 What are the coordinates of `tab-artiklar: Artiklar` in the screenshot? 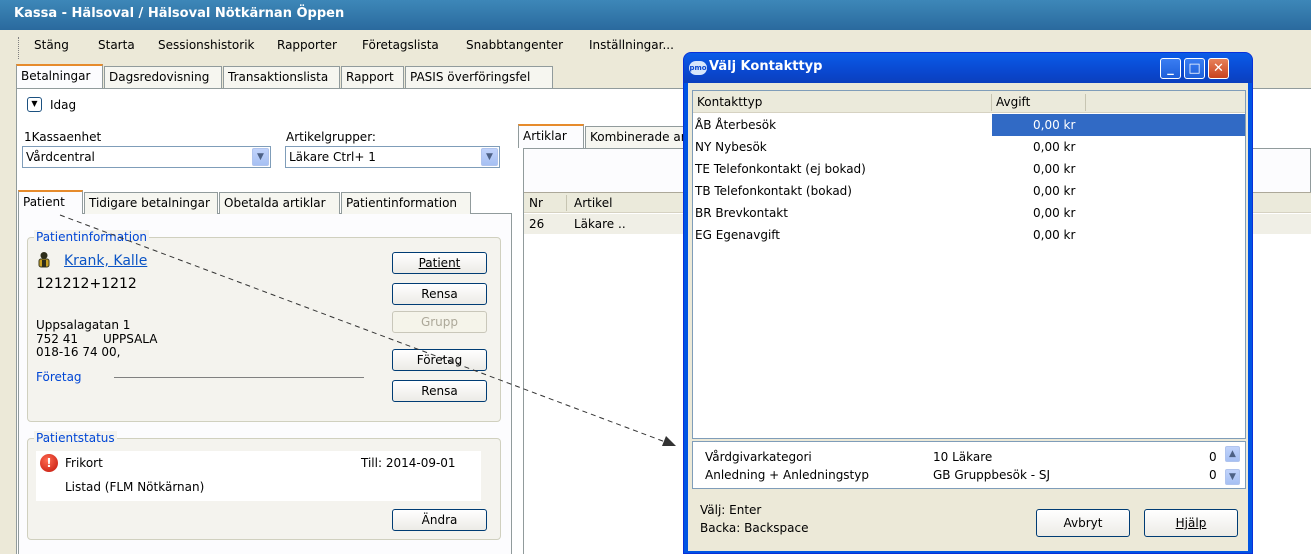 It's located at (551, 136).